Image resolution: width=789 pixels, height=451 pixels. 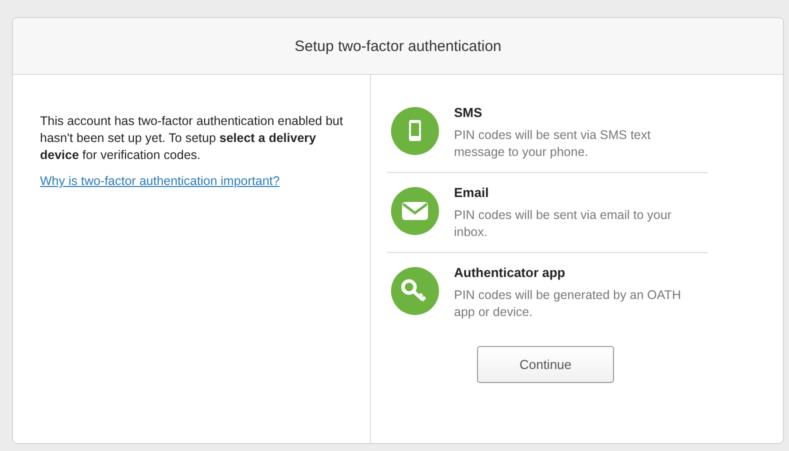 I want to click on method-description: PIN codes will be generated by an OATH app or device., so click(x=568, y=304).